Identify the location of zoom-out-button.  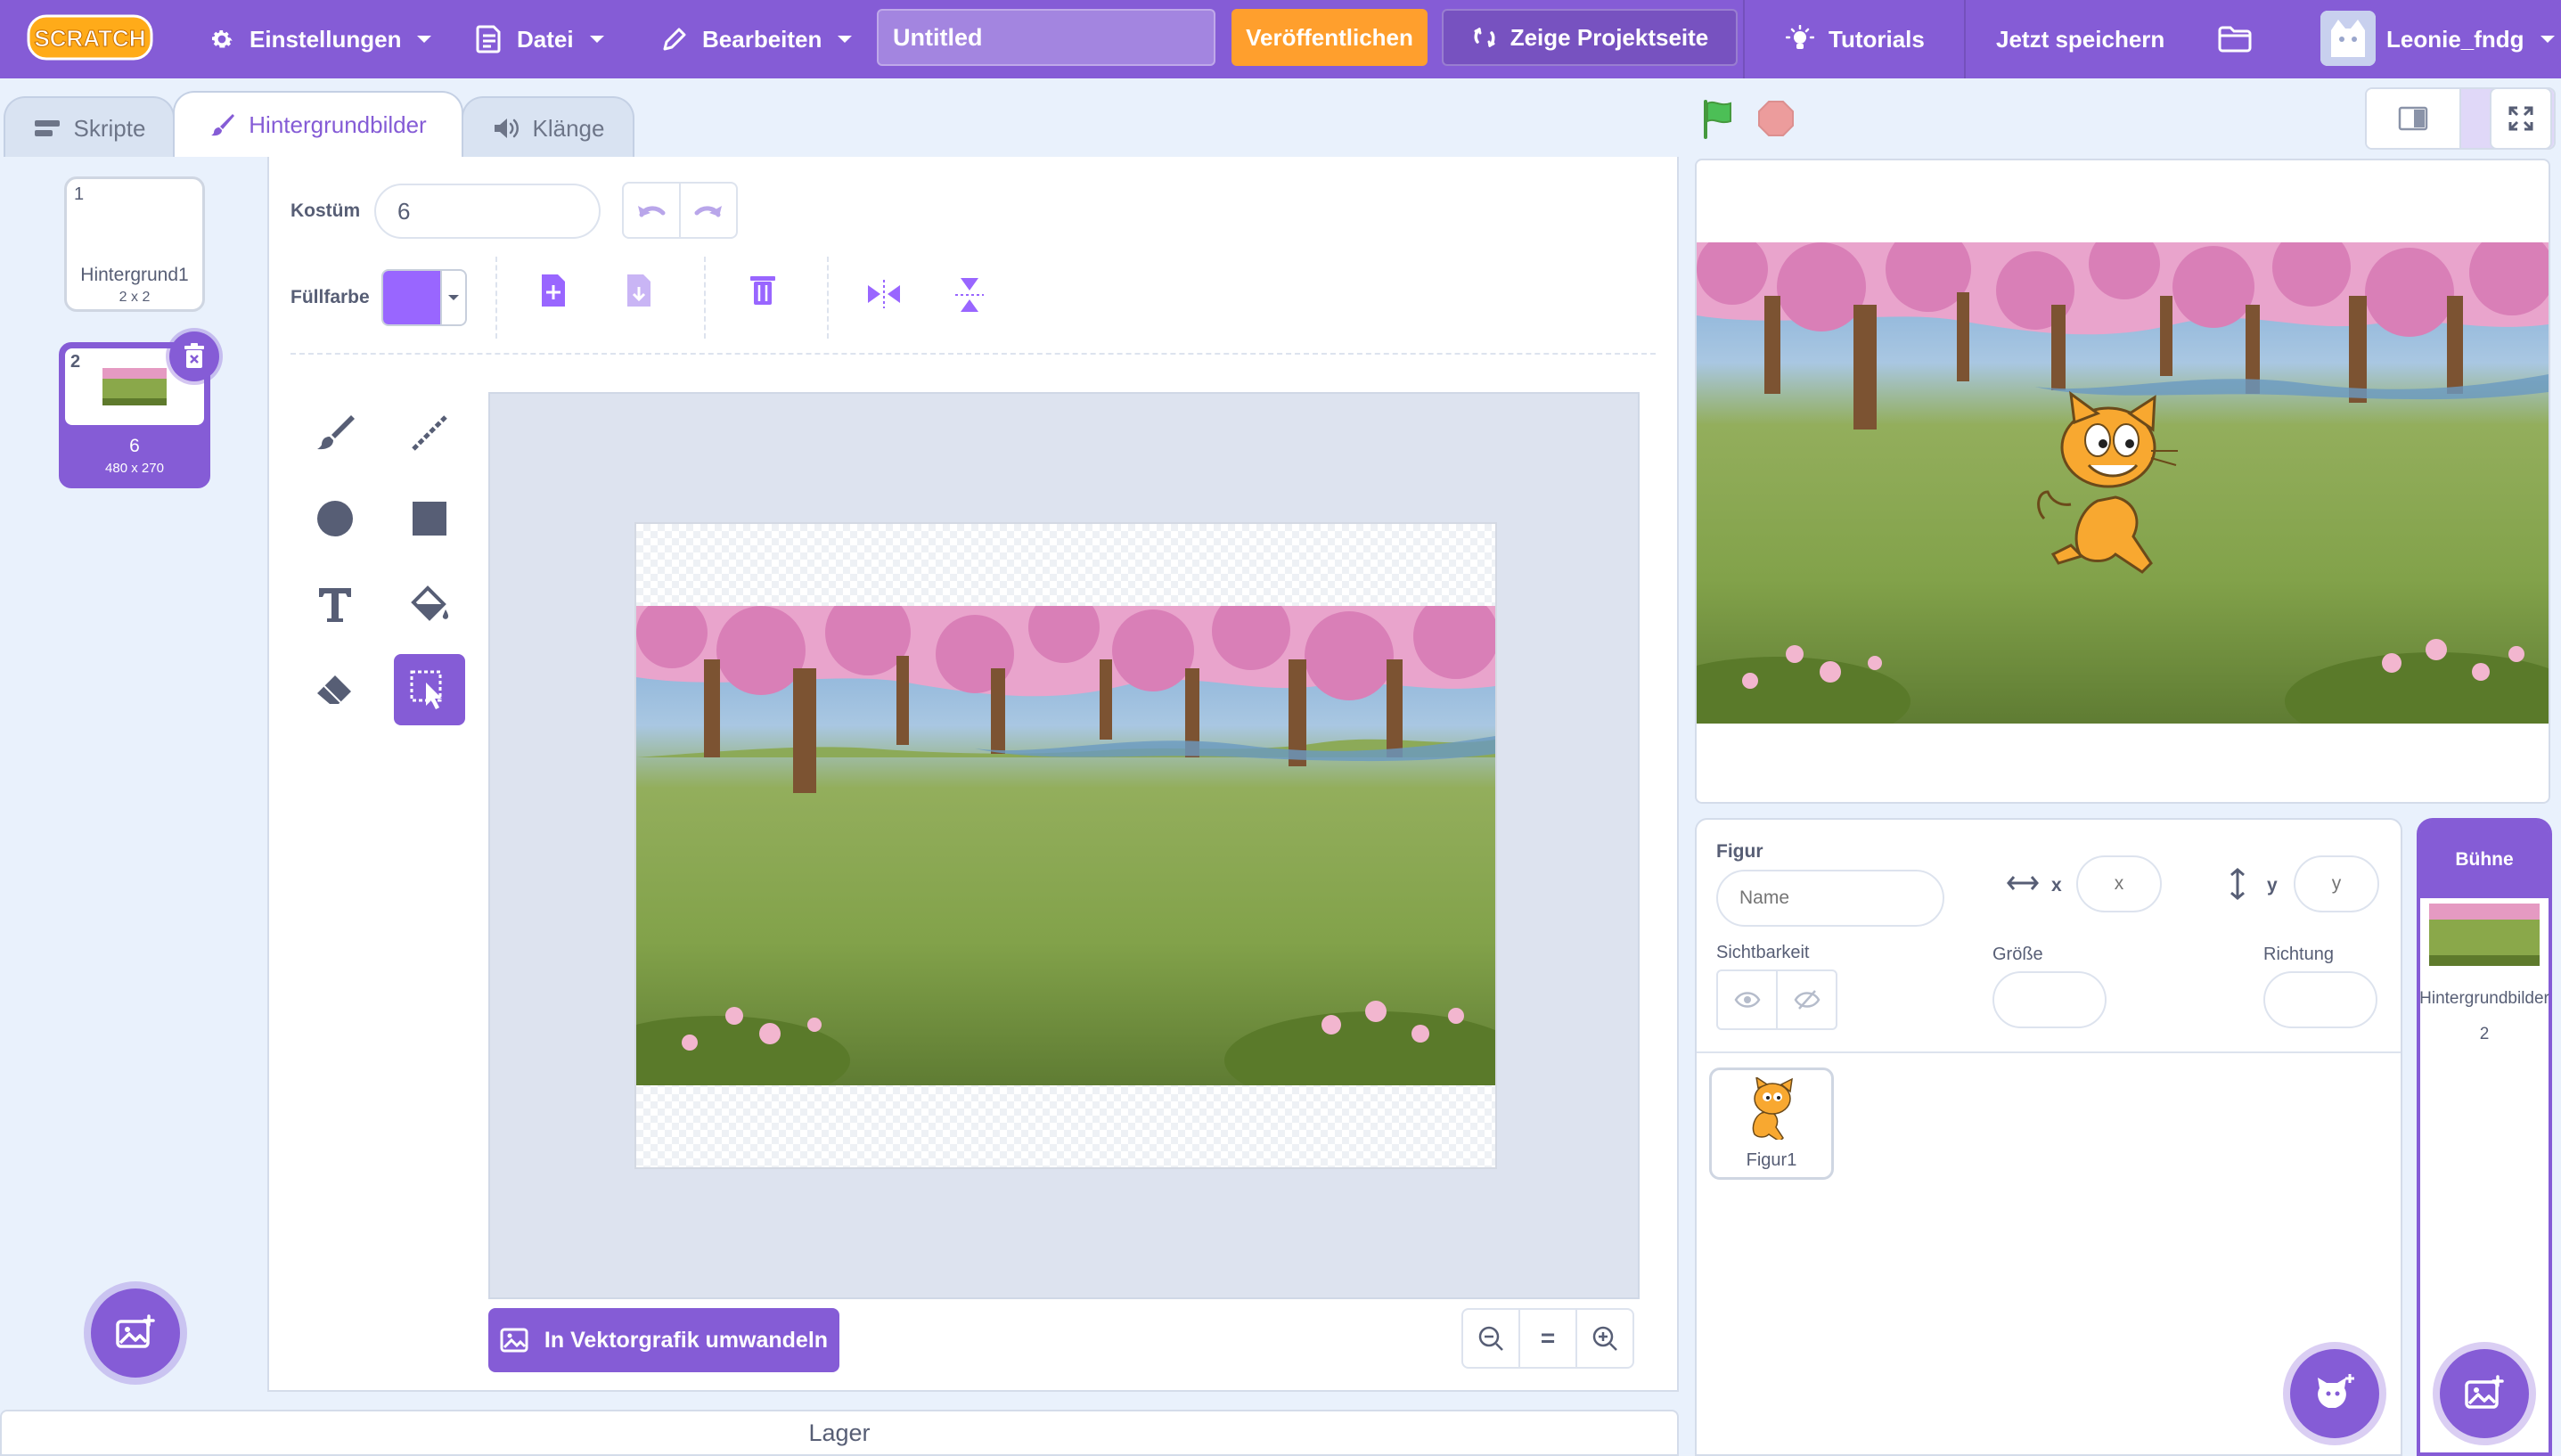
(1490, 1339).